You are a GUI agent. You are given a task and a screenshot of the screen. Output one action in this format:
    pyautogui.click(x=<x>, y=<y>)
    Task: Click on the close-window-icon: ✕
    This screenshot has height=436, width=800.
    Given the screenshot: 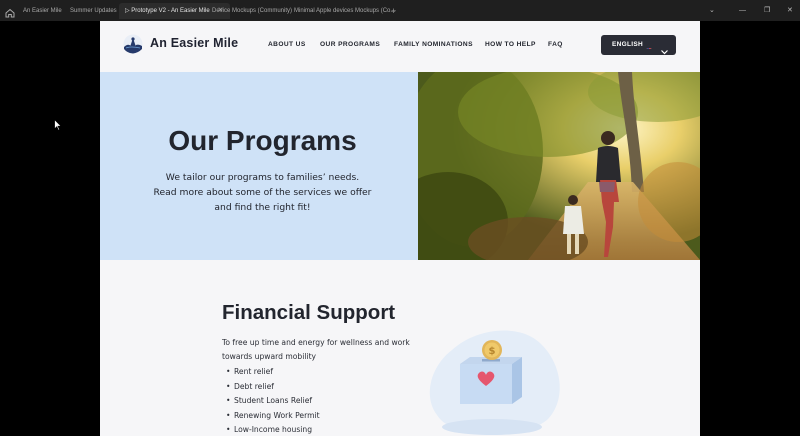 What is the action you would take?
    pyautogui.click(x=790, y=11)
    